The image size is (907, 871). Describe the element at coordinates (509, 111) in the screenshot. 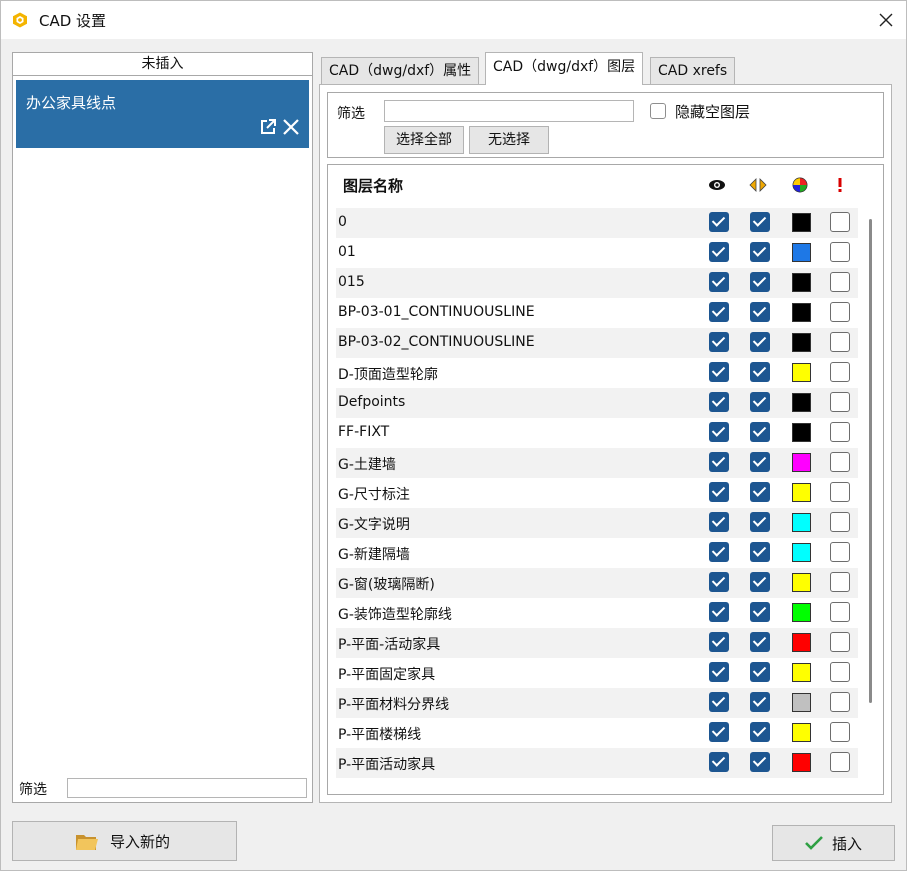

I see `filter-input` at that location.